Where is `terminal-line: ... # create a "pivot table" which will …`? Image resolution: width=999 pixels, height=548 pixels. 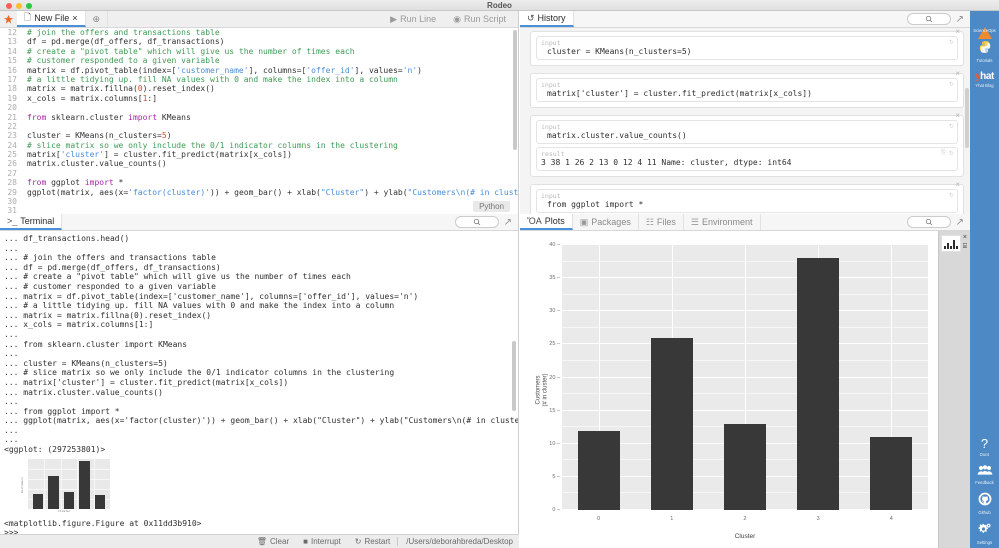 terminal-line: ... # create a "pivot table" which will … is located at coordinates (177, 277).